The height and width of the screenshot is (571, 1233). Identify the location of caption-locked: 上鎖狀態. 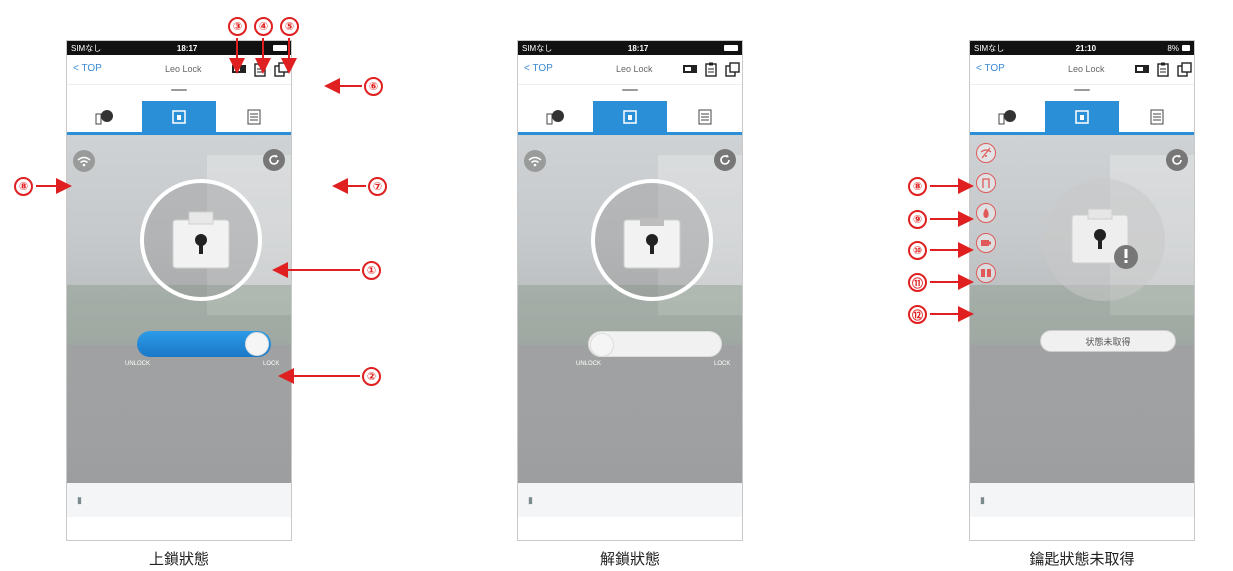
(178, 559).